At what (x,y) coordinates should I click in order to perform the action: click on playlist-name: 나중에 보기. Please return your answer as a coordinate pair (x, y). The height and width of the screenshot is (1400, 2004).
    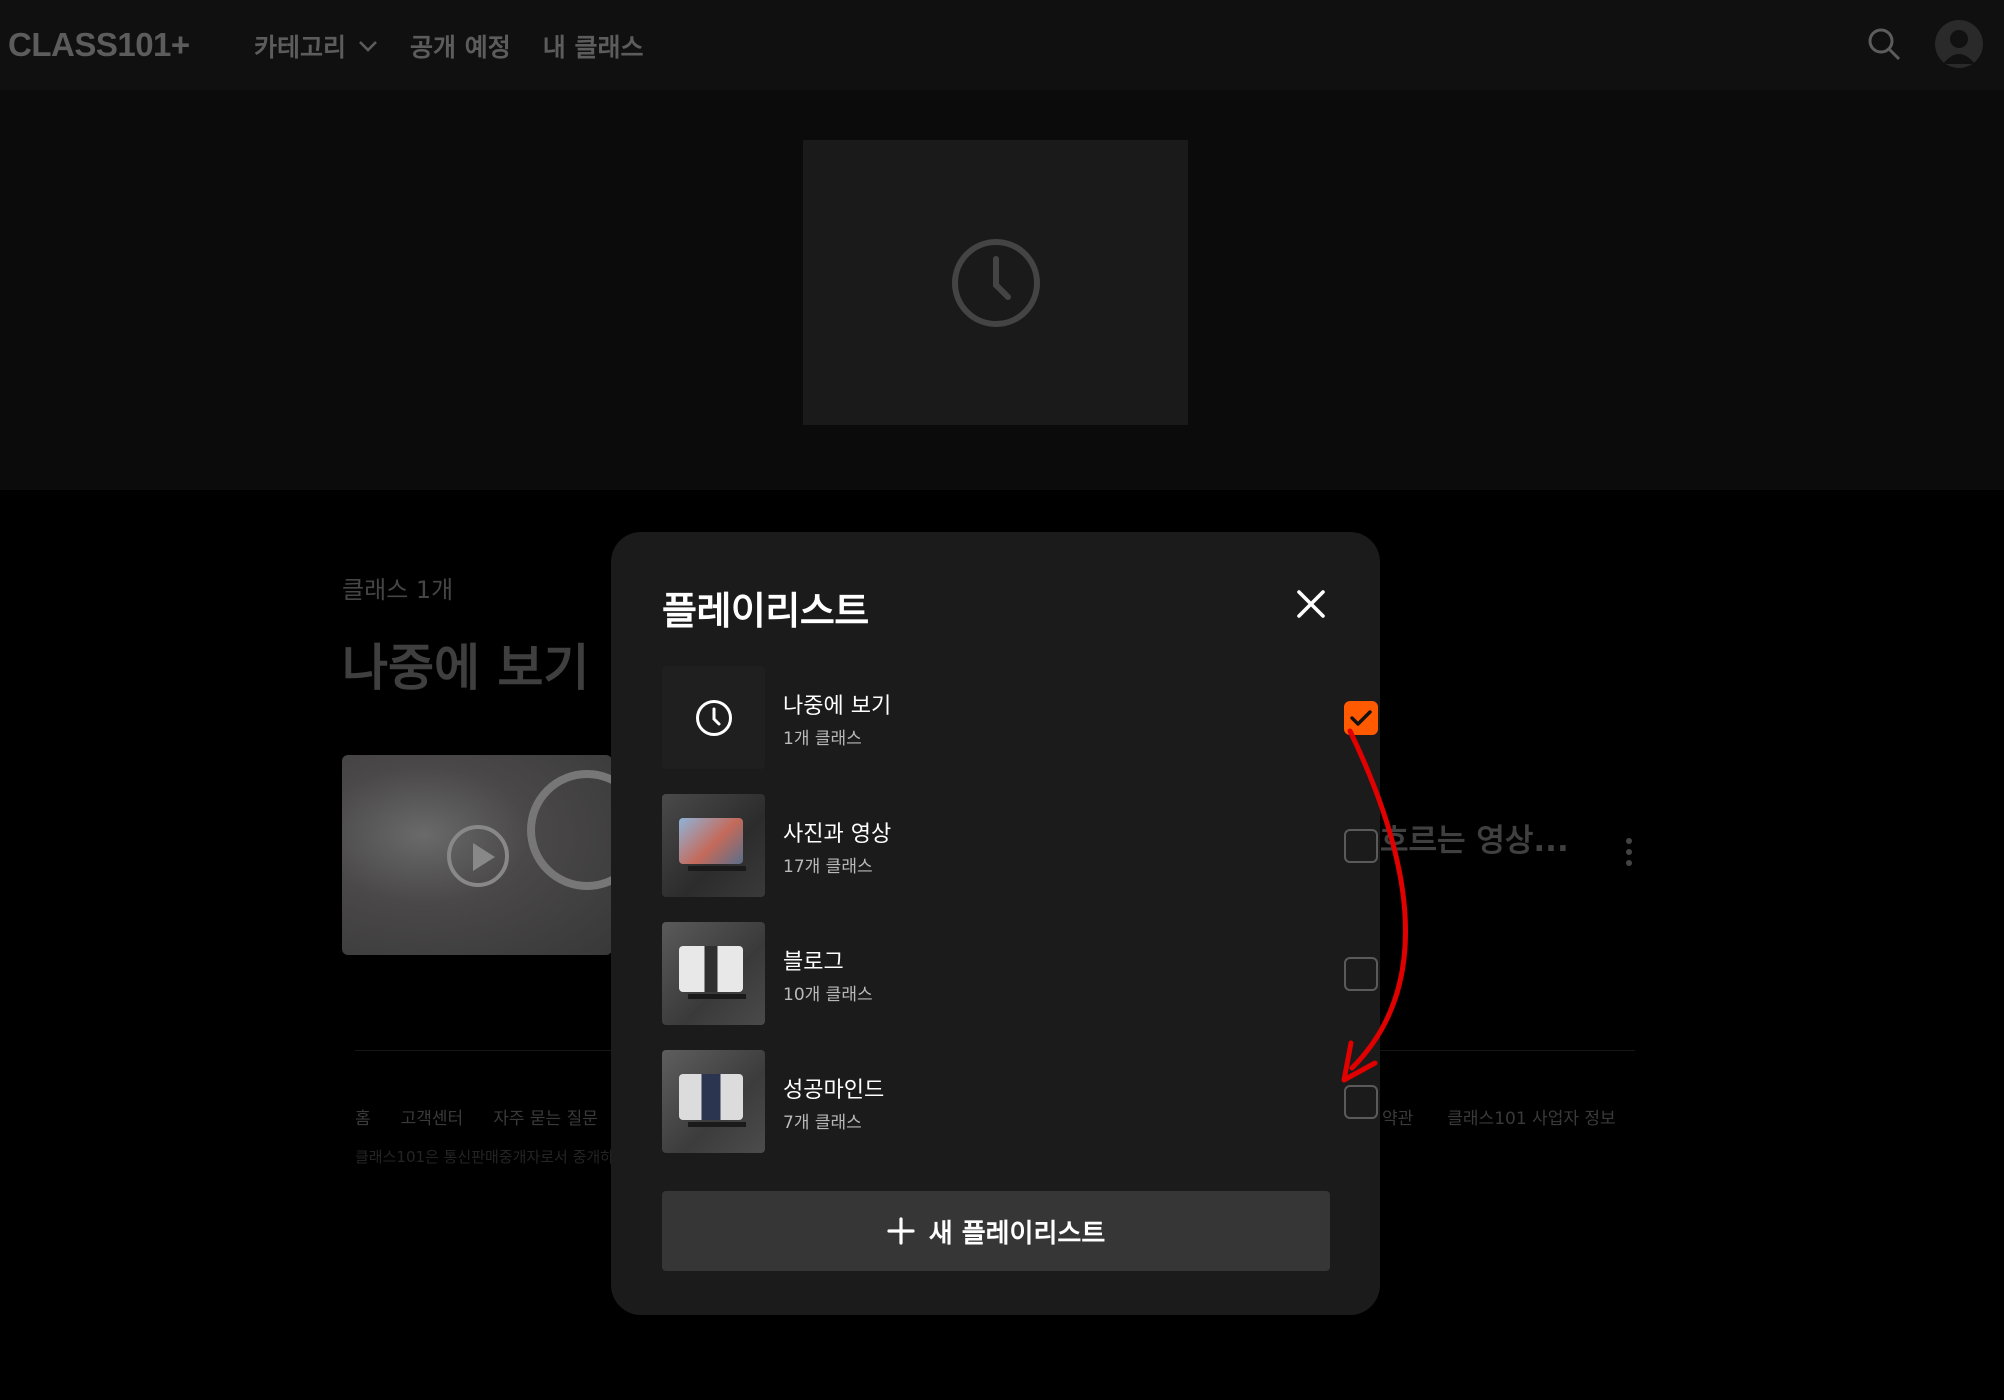
    Looking at the image, I should click on (837, 706).